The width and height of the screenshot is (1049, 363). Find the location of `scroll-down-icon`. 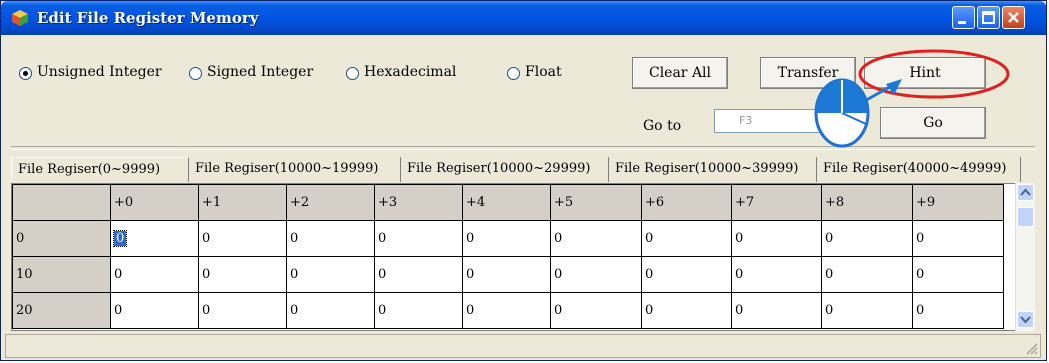

scroll-down-icon is located at coordinates (1025, 320).